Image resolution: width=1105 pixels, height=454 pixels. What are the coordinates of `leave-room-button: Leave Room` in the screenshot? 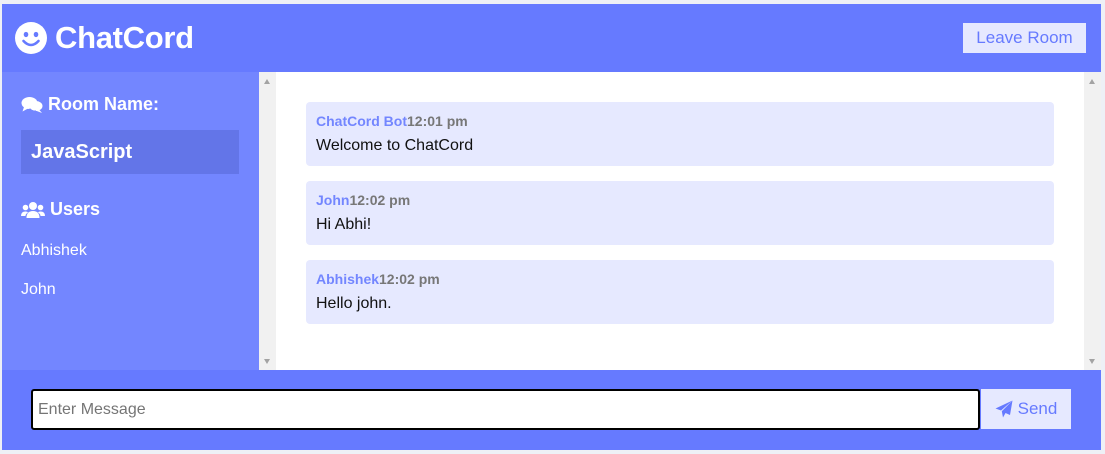 It's located at (1024, 38).